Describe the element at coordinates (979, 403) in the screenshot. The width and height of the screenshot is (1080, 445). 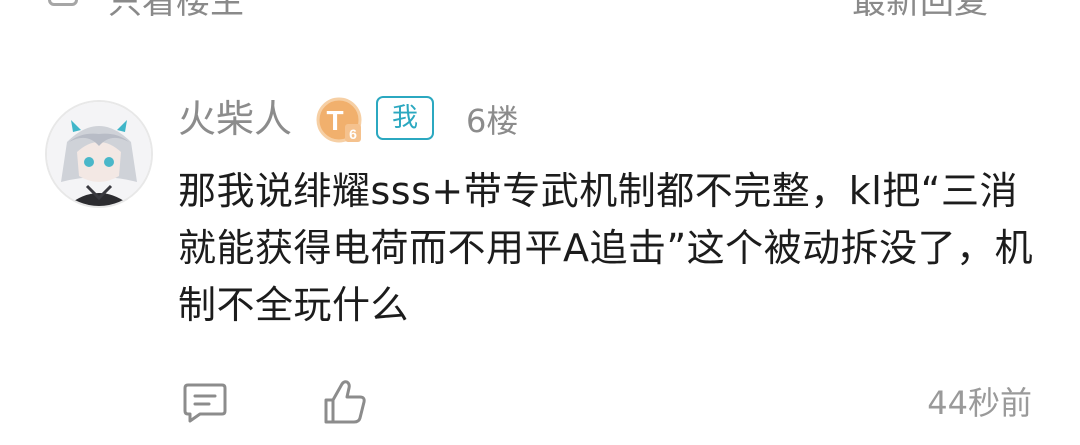
I see `timestamp: 44秒前` at that location.